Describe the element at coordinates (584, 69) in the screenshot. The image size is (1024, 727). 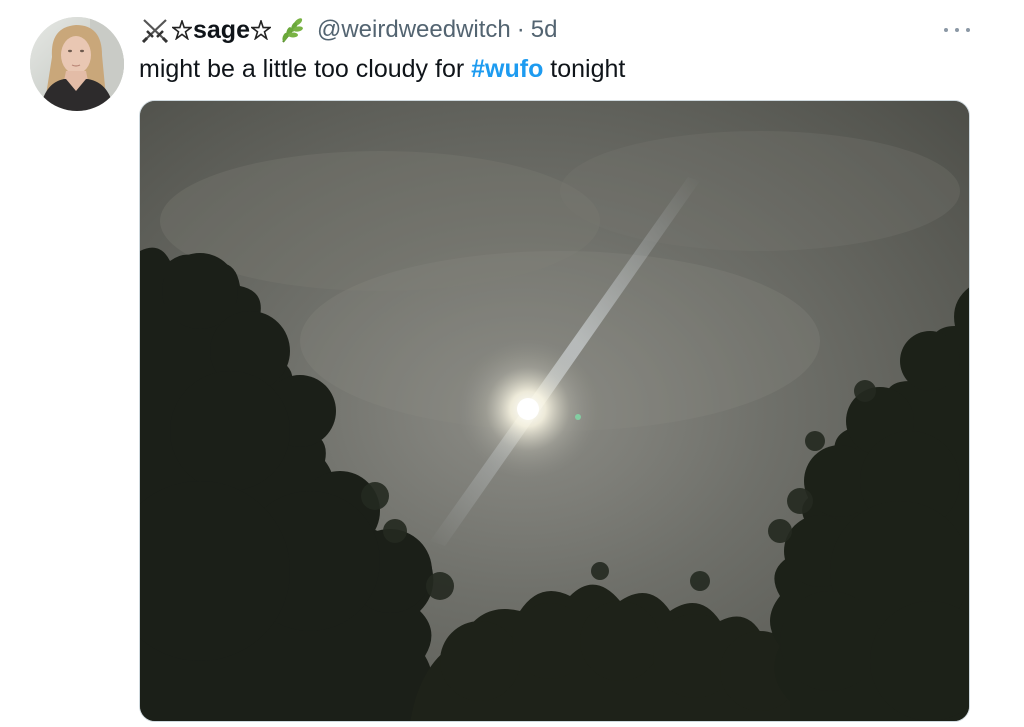
I see `tweet-text-after: tonight` at that location.